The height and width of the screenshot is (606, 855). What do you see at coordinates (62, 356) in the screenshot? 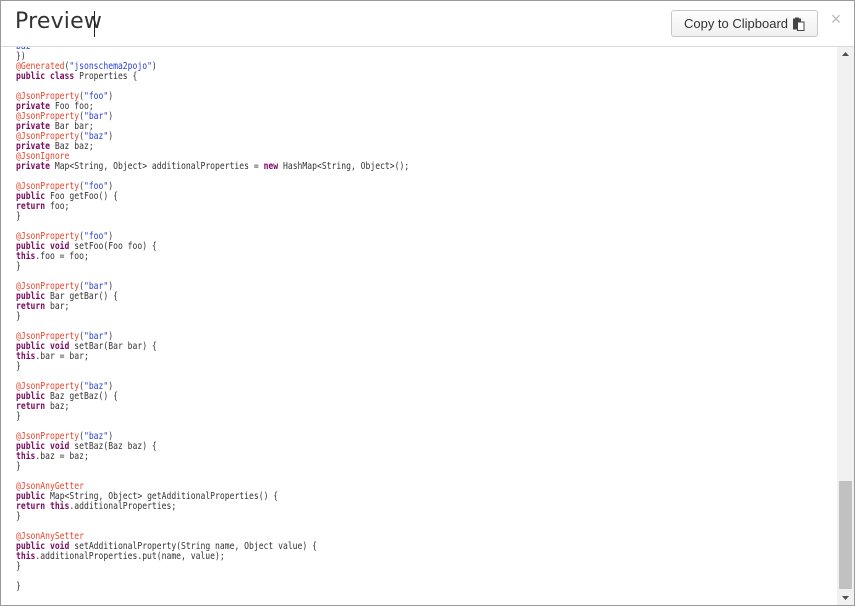
I see `code-token: .bar = bar;` at bounding box center [62, 356].